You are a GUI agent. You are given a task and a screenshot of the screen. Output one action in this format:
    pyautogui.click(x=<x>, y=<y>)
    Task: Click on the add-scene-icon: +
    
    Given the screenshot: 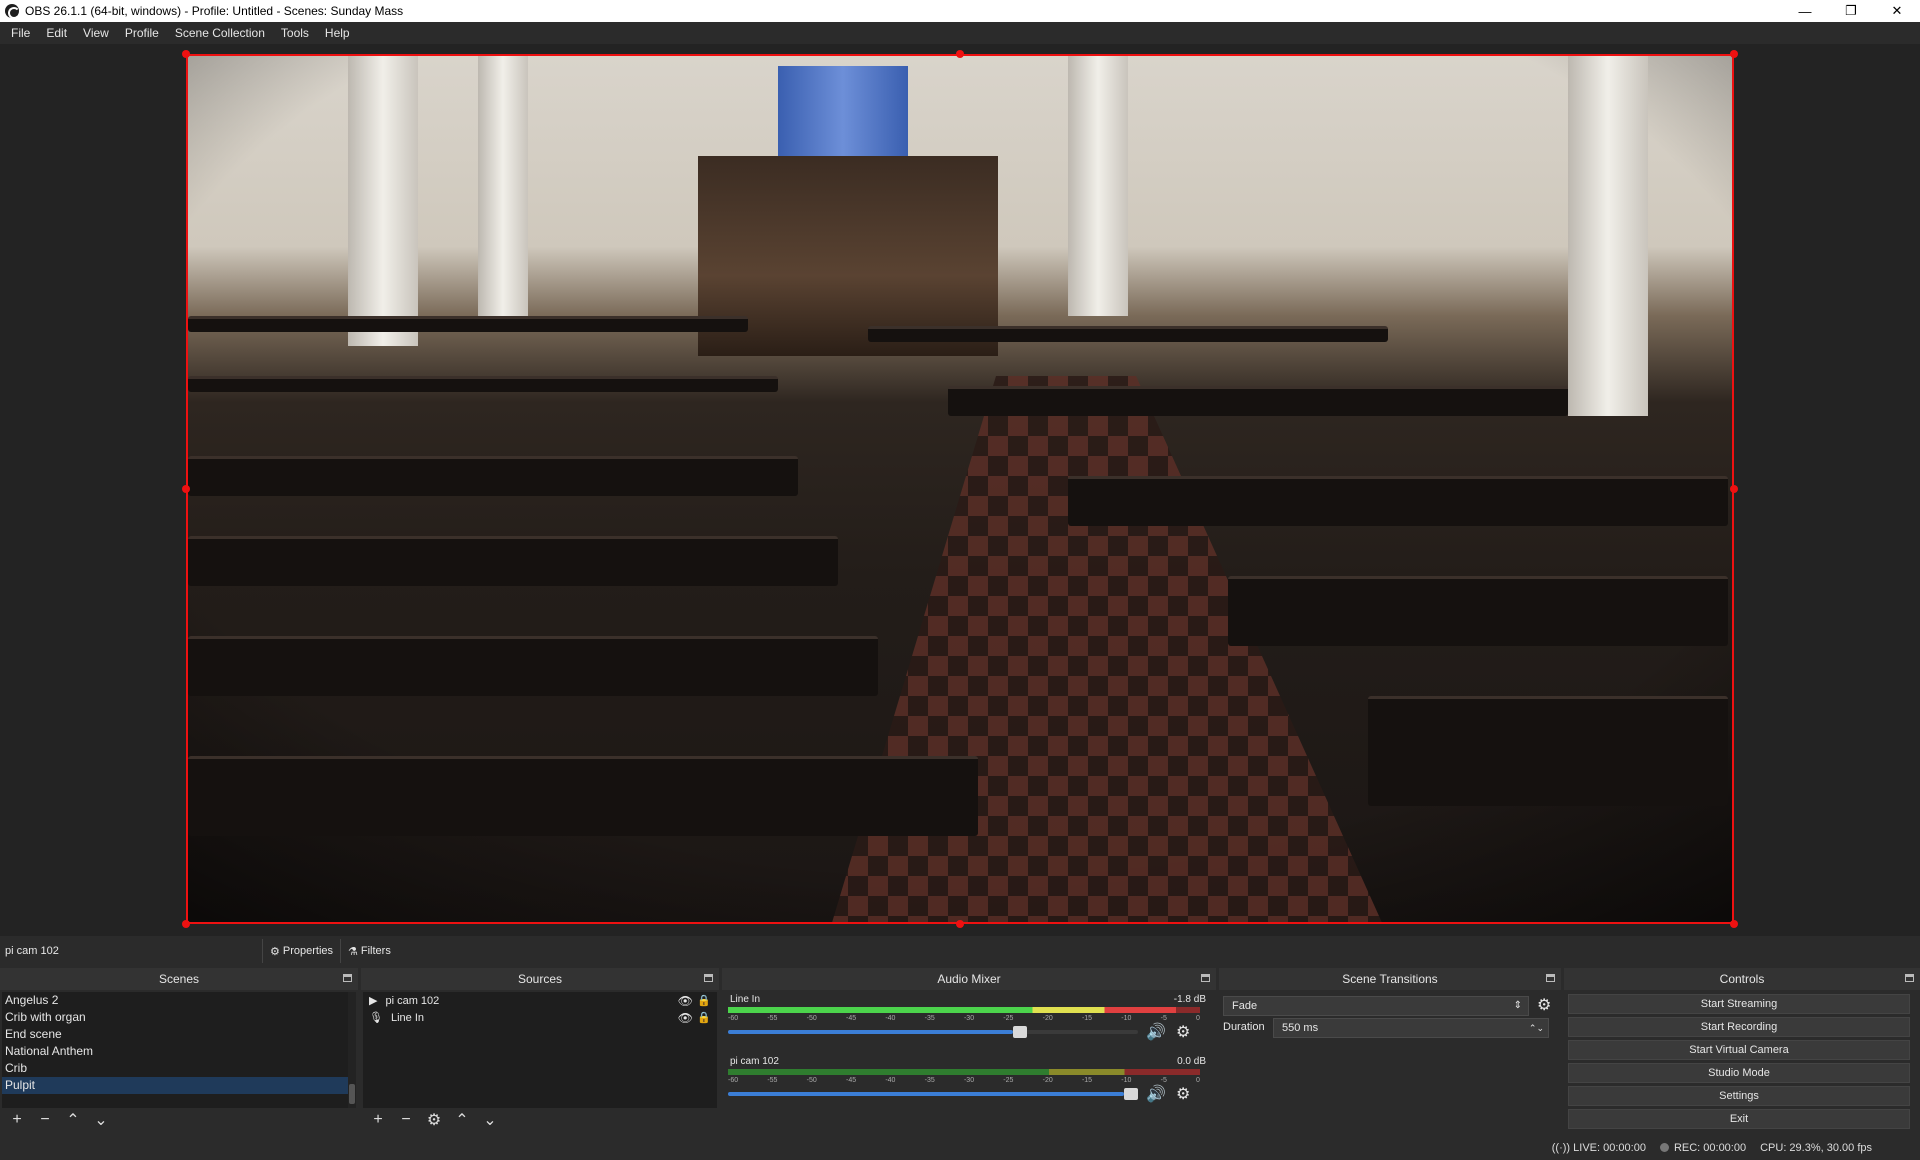 What is the action you would take?
    pyautogui.click(x=17, y=1120)
    